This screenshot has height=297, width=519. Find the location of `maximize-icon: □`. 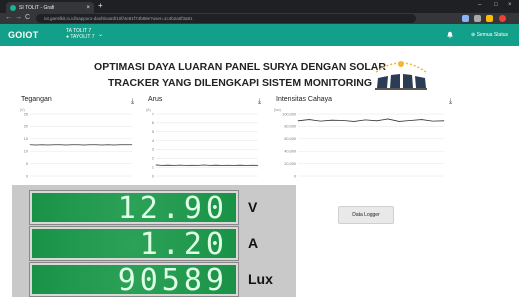

maximize-icon: □ is located at coordinates (496, 5).